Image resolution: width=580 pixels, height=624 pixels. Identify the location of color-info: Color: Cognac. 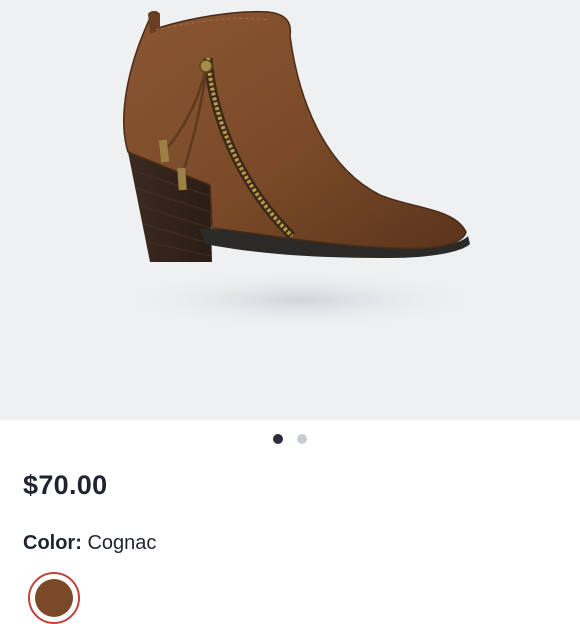
(89, 543).